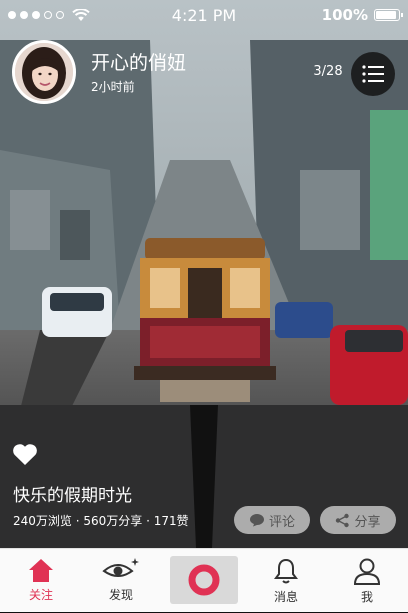  I want to click on share-icon, so click(343, 520).